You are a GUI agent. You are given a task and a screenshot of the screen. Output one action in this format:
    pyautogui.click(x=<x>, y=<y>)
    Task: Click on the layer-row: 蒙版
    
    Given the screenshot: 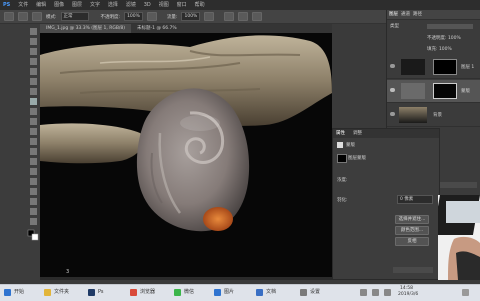 What is the action you would take?
    pyautogui.click(x=433, y=91)
    